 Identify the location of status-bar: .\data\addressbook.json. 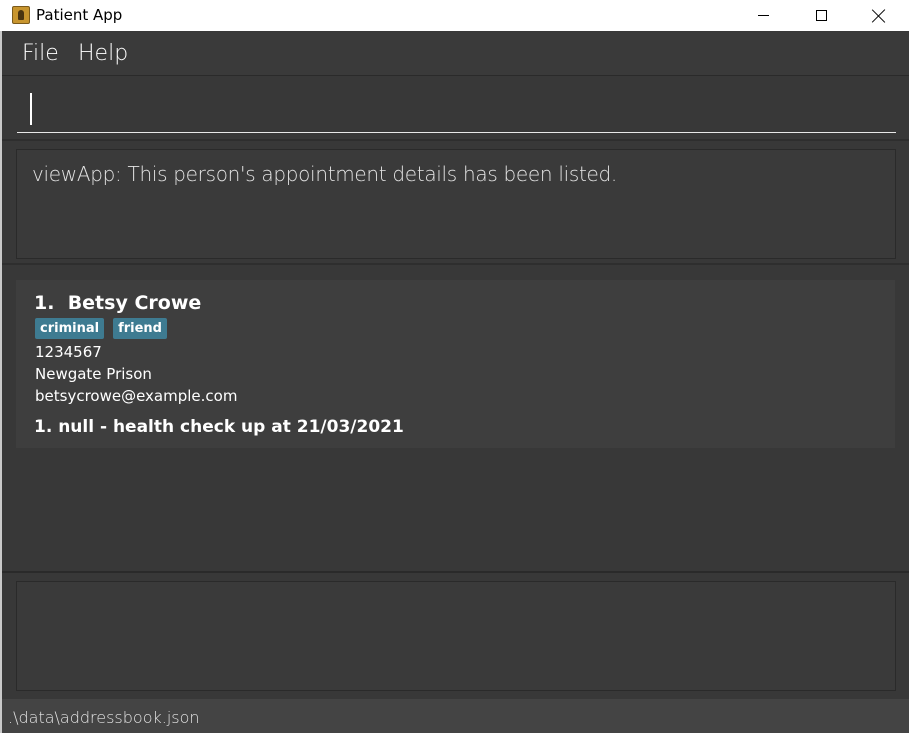
(455, 716).